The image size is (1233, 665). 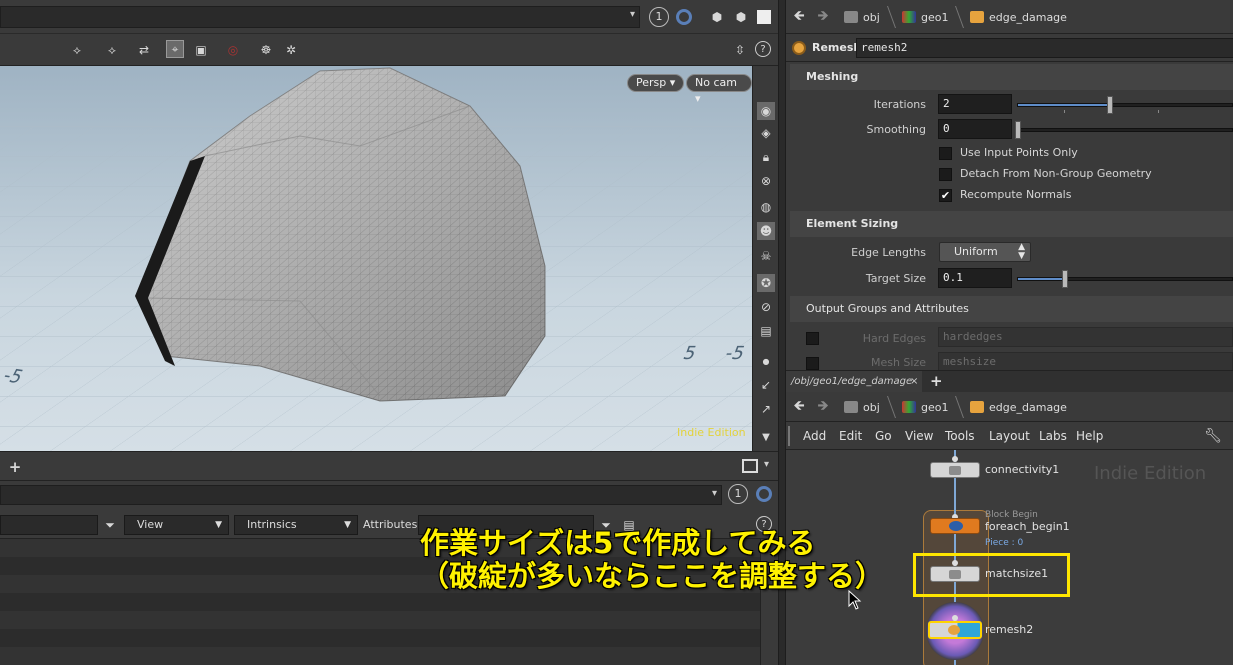 I want to click on render-icon: ☸, so click(x=266, y=50).